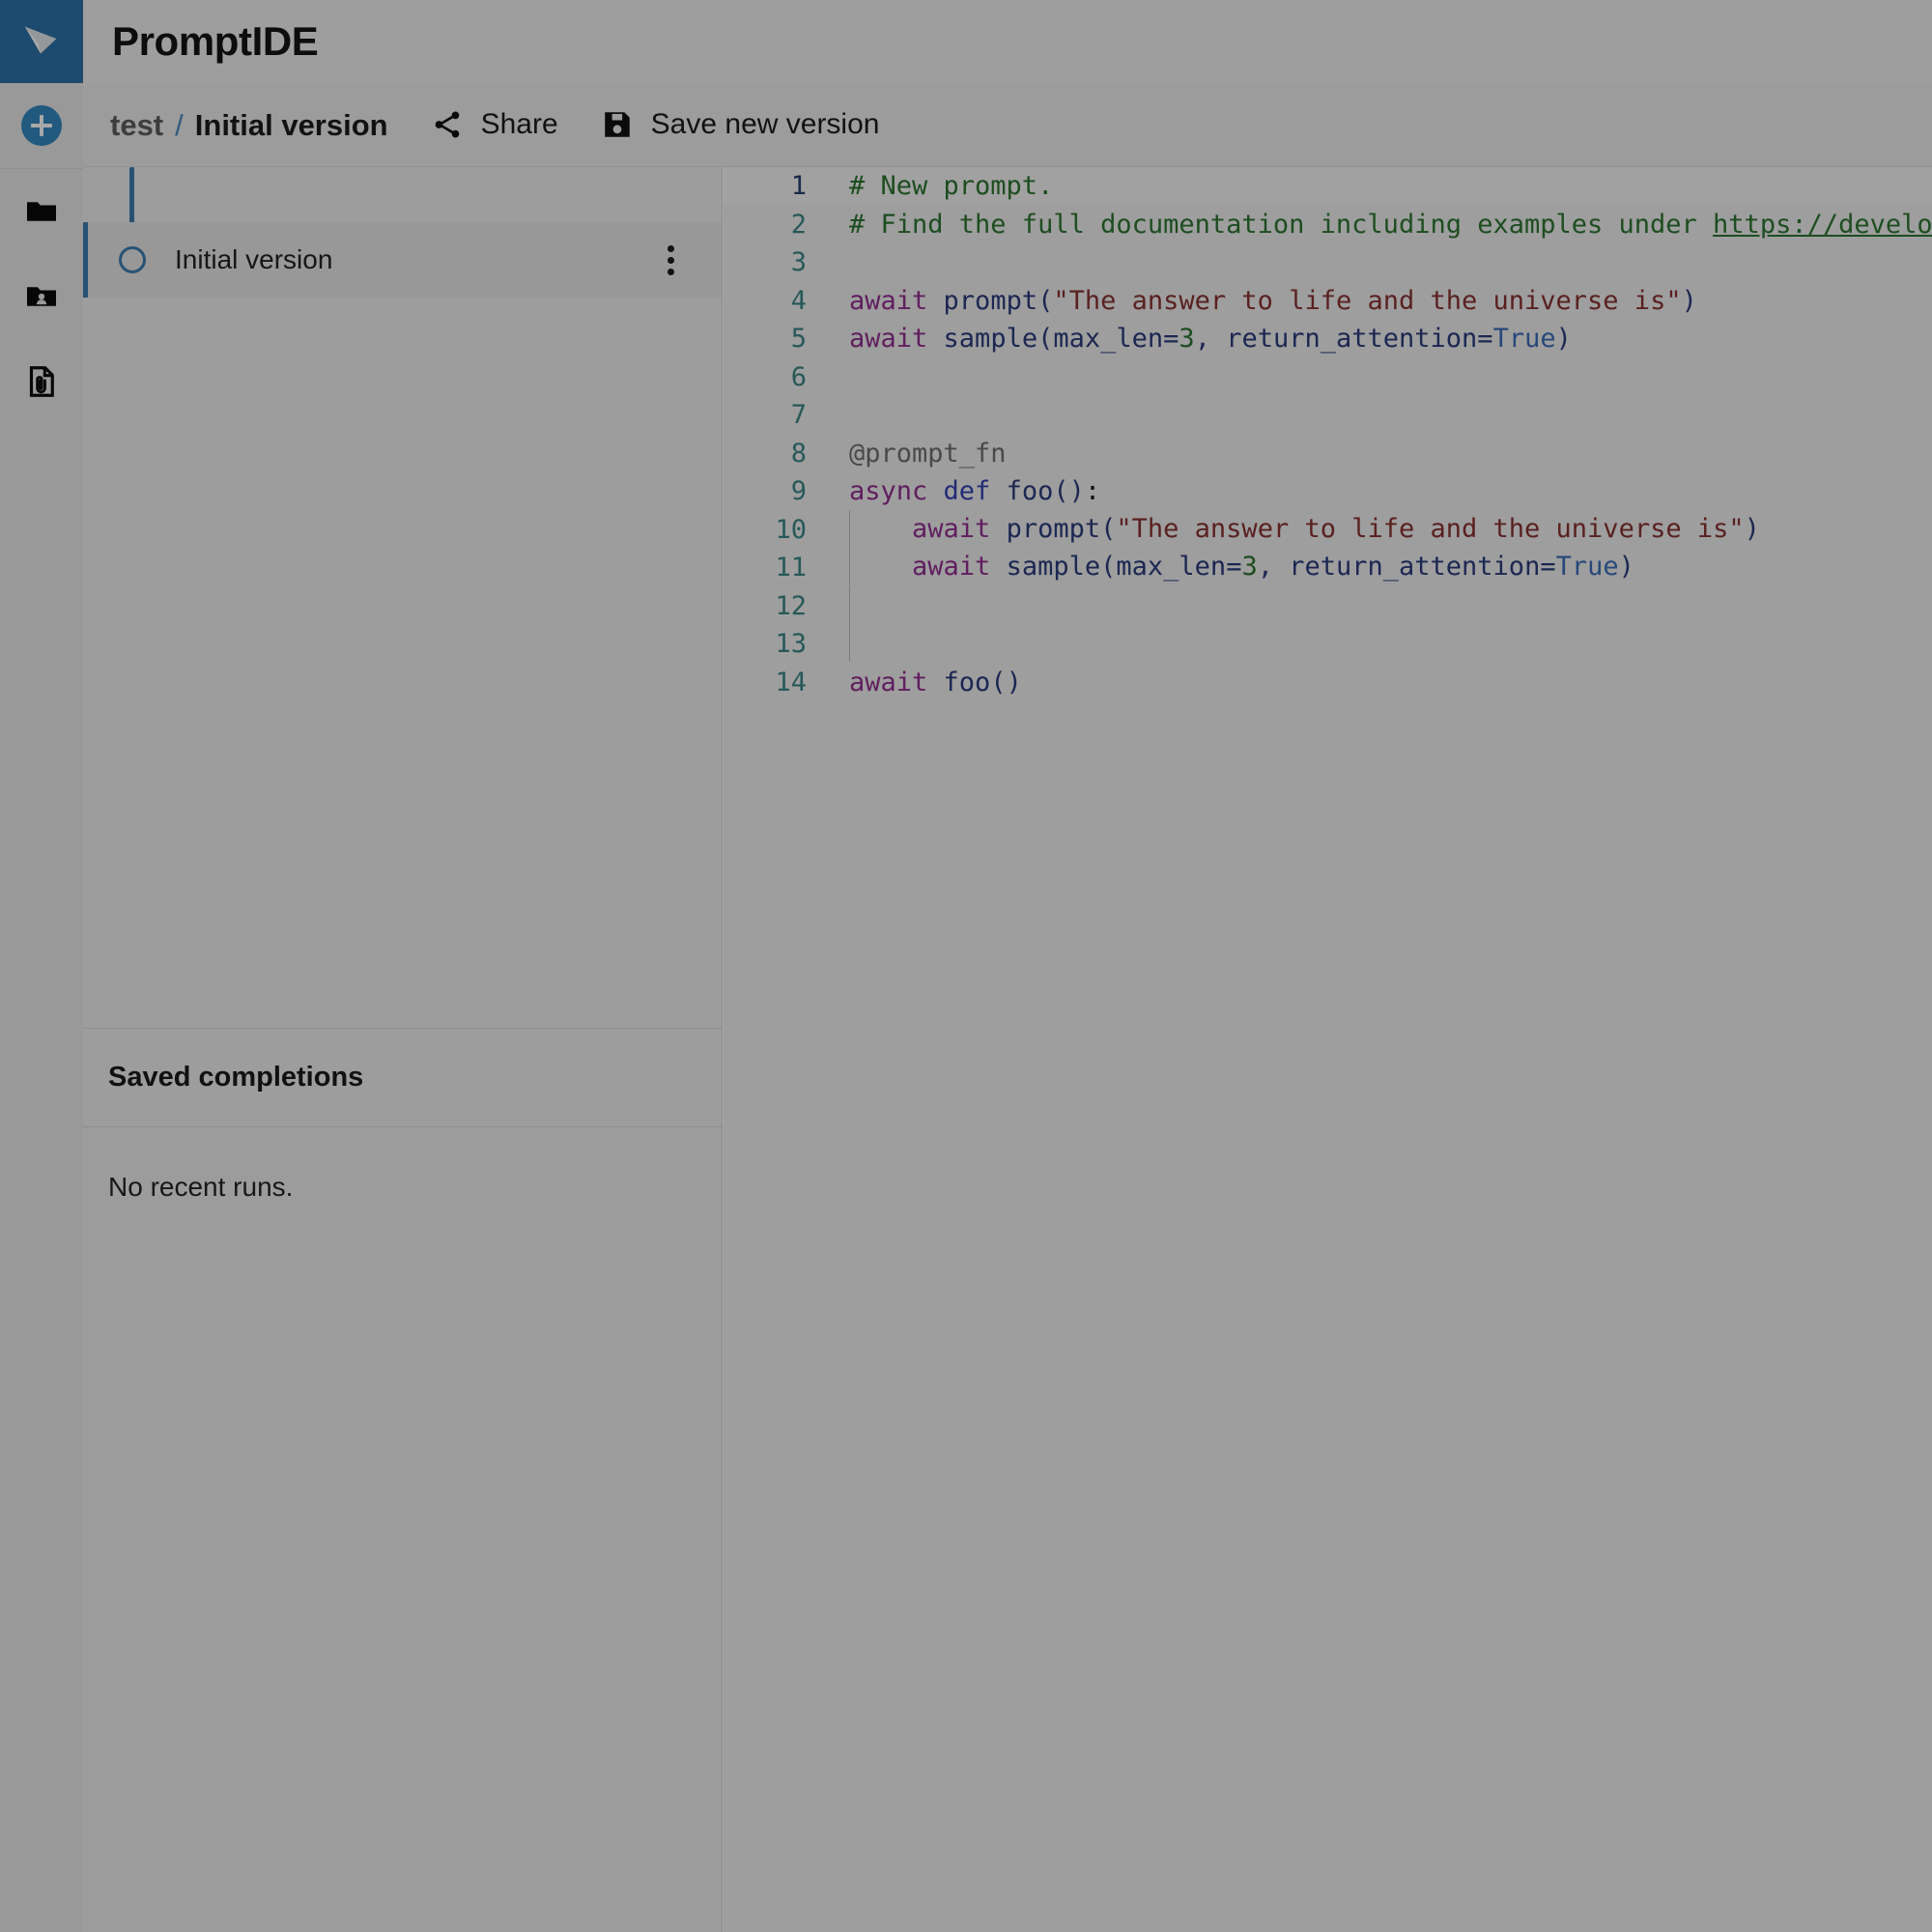  Describe the element at coordinates (41, 1008) in the screenshot. I see `icon-rail` at that location.